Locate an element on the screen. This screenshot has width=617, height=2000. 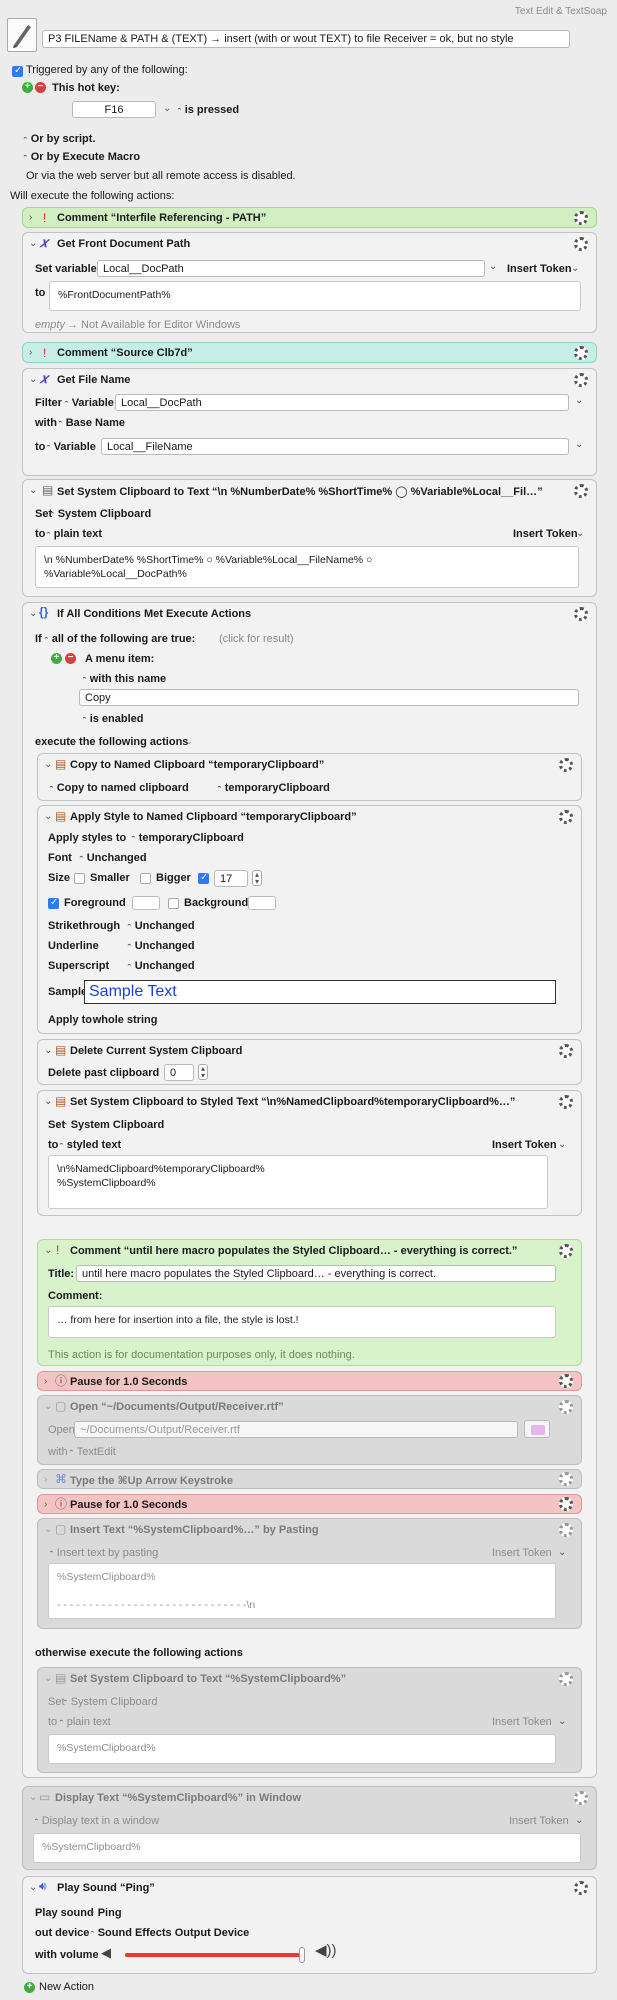
action-pause-2: › ⓘ Pause for 1.0 Seconds is located at coordinates (309, 1504).